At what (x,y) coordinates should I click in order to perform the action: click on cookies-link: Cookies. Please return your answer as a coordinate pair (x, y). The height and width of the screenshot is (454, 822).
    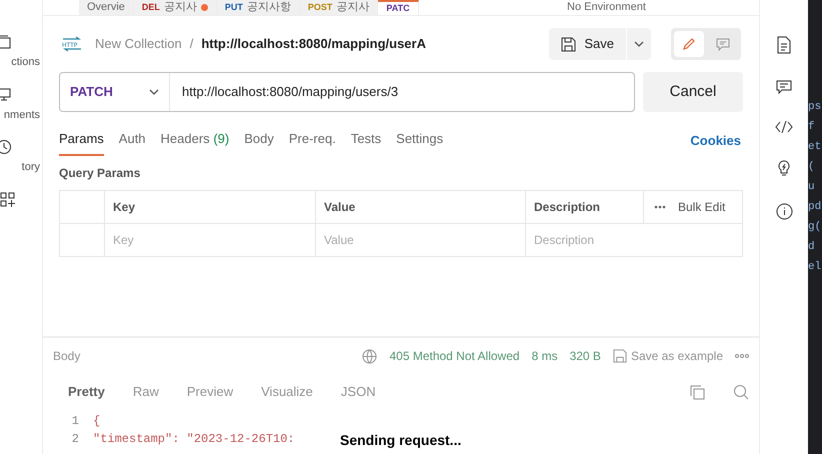
    Looking at the image, I should click on (715, 143).